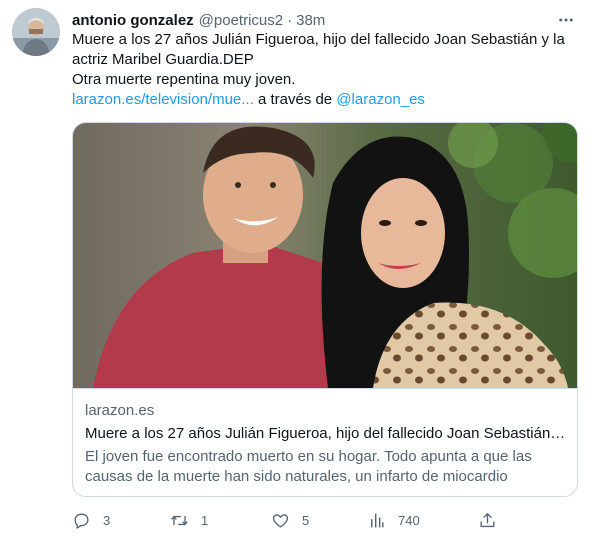  Describe the element at coordinates (280, 520) in the screenshot. I see `like-icon` at that location.